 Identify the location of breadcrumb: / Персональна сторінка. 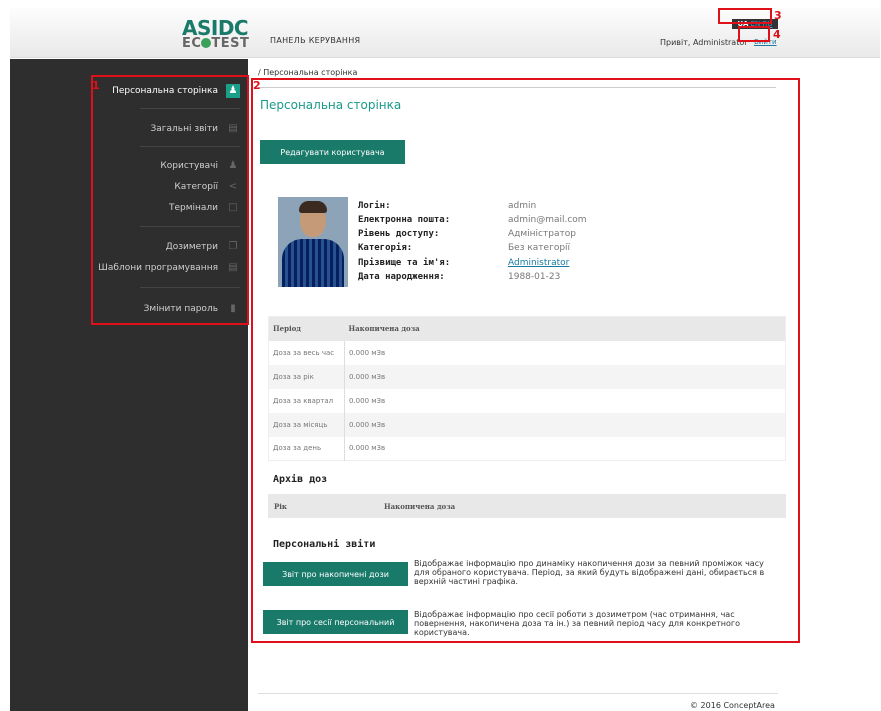
(307, 72).